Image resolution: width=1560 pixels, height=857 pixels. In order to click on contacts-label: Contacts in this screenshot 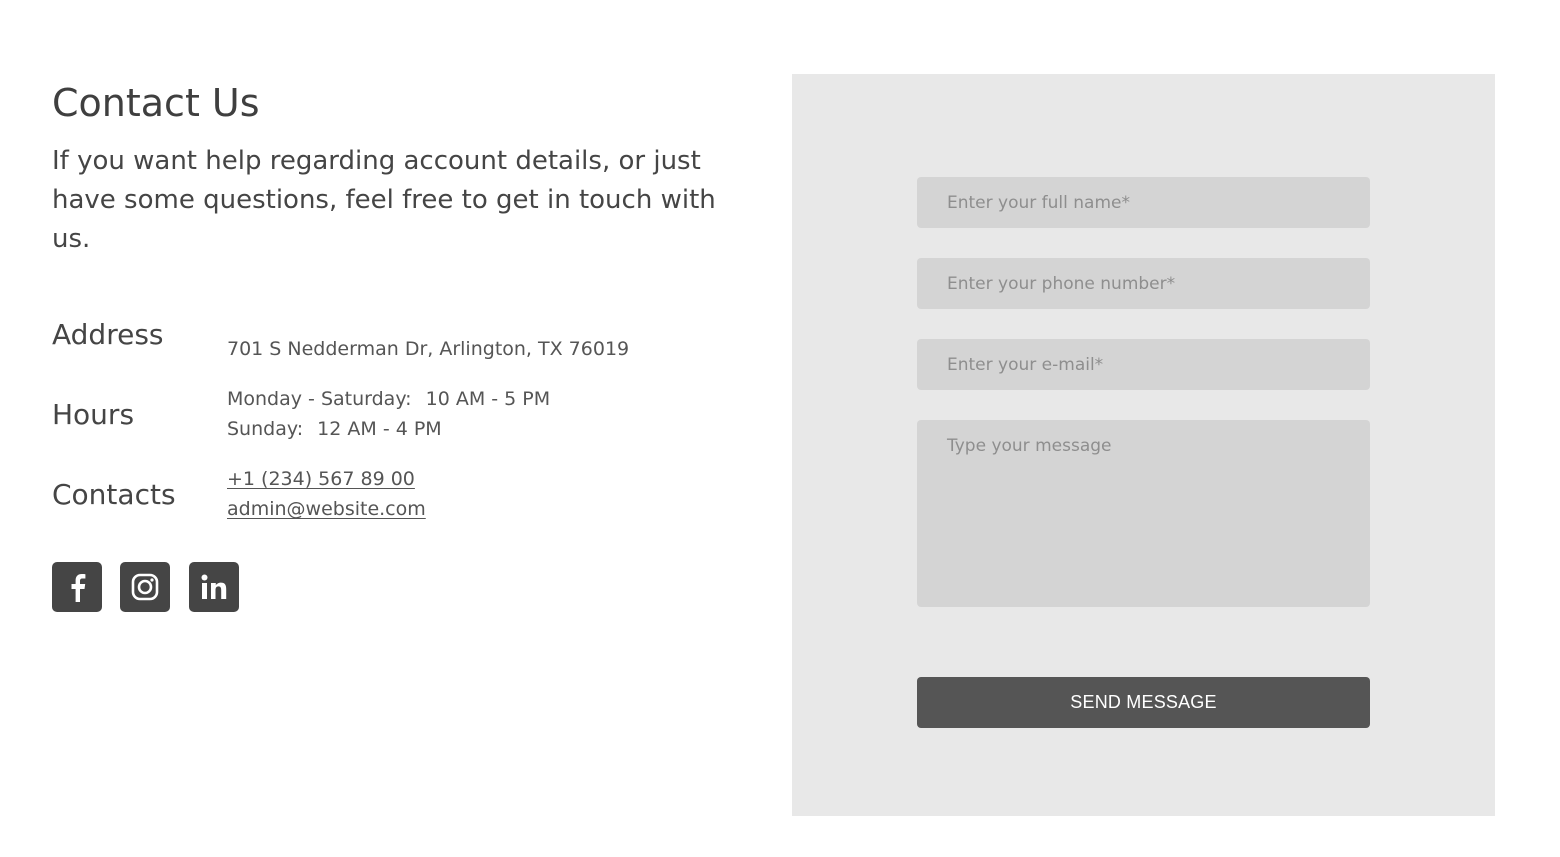, I will do `click(114, 494)`.